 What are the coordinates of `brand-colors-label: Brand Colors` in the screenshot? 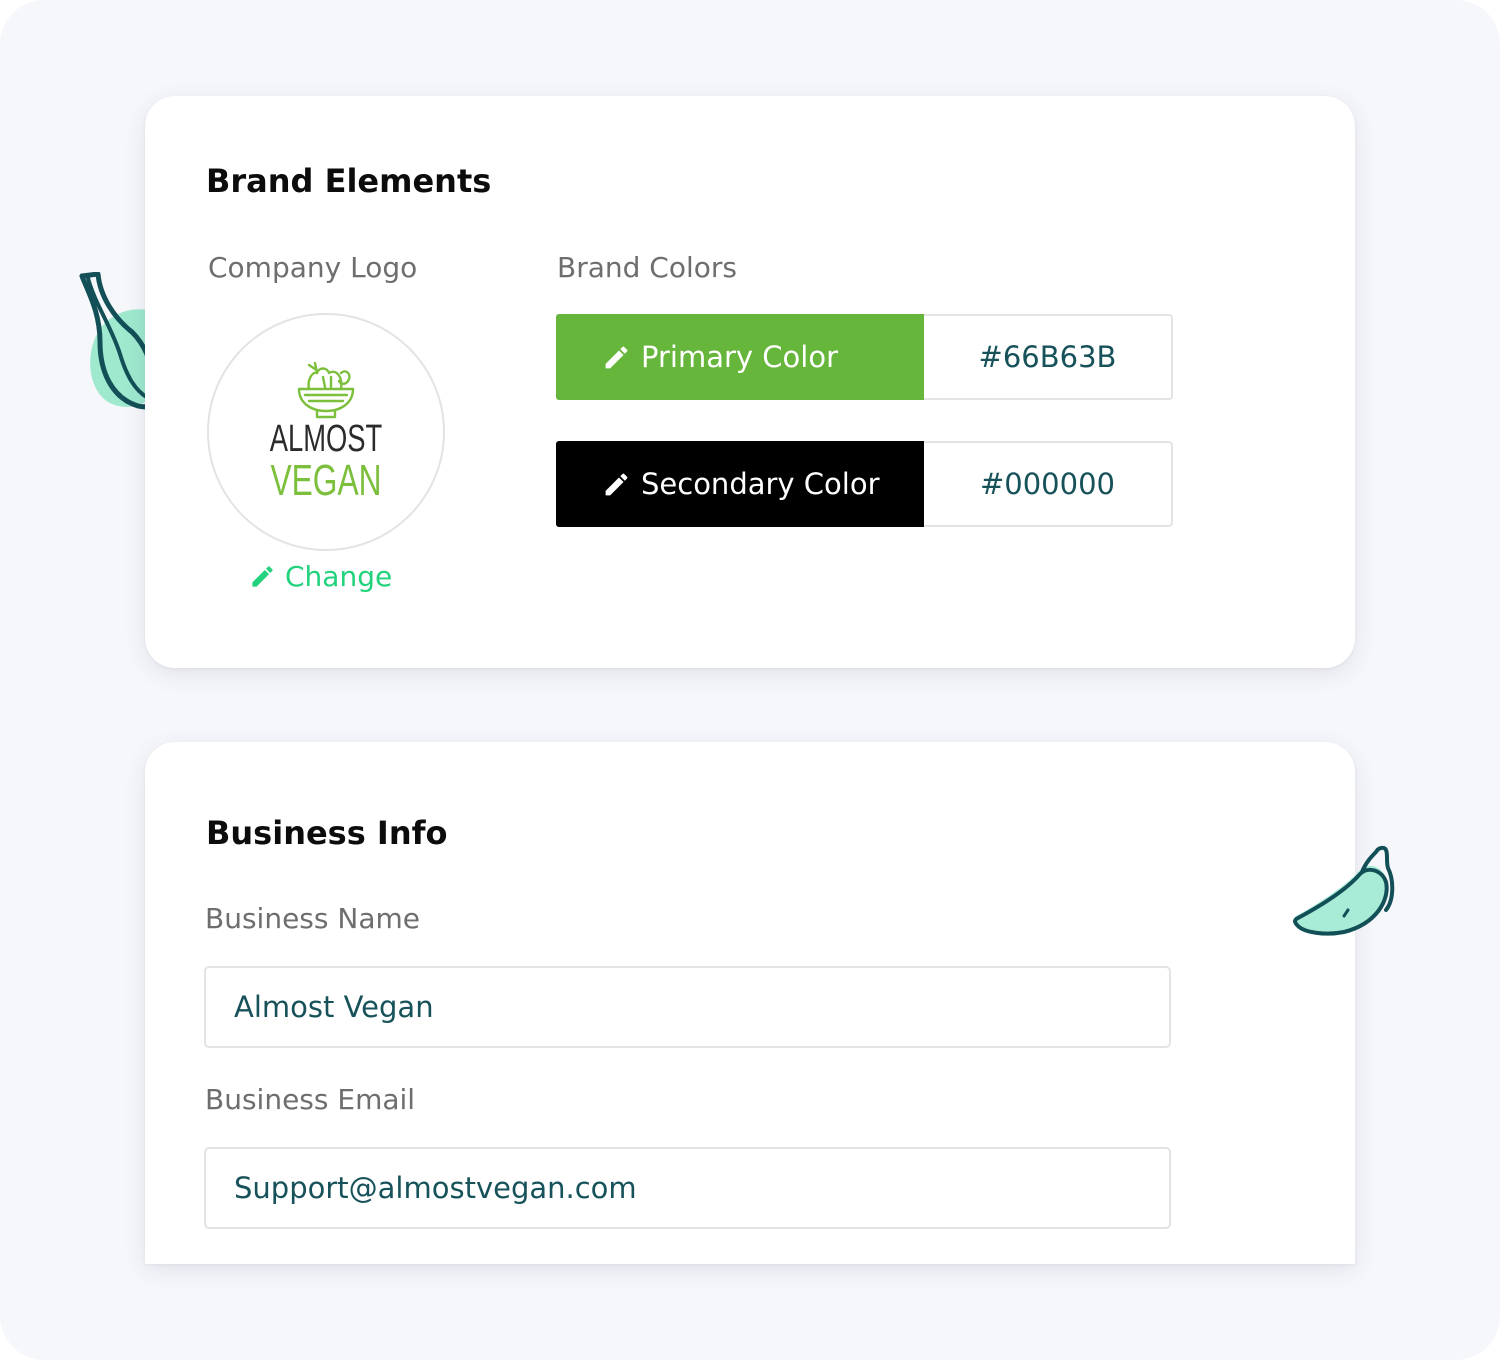 It's located at (647, 267).